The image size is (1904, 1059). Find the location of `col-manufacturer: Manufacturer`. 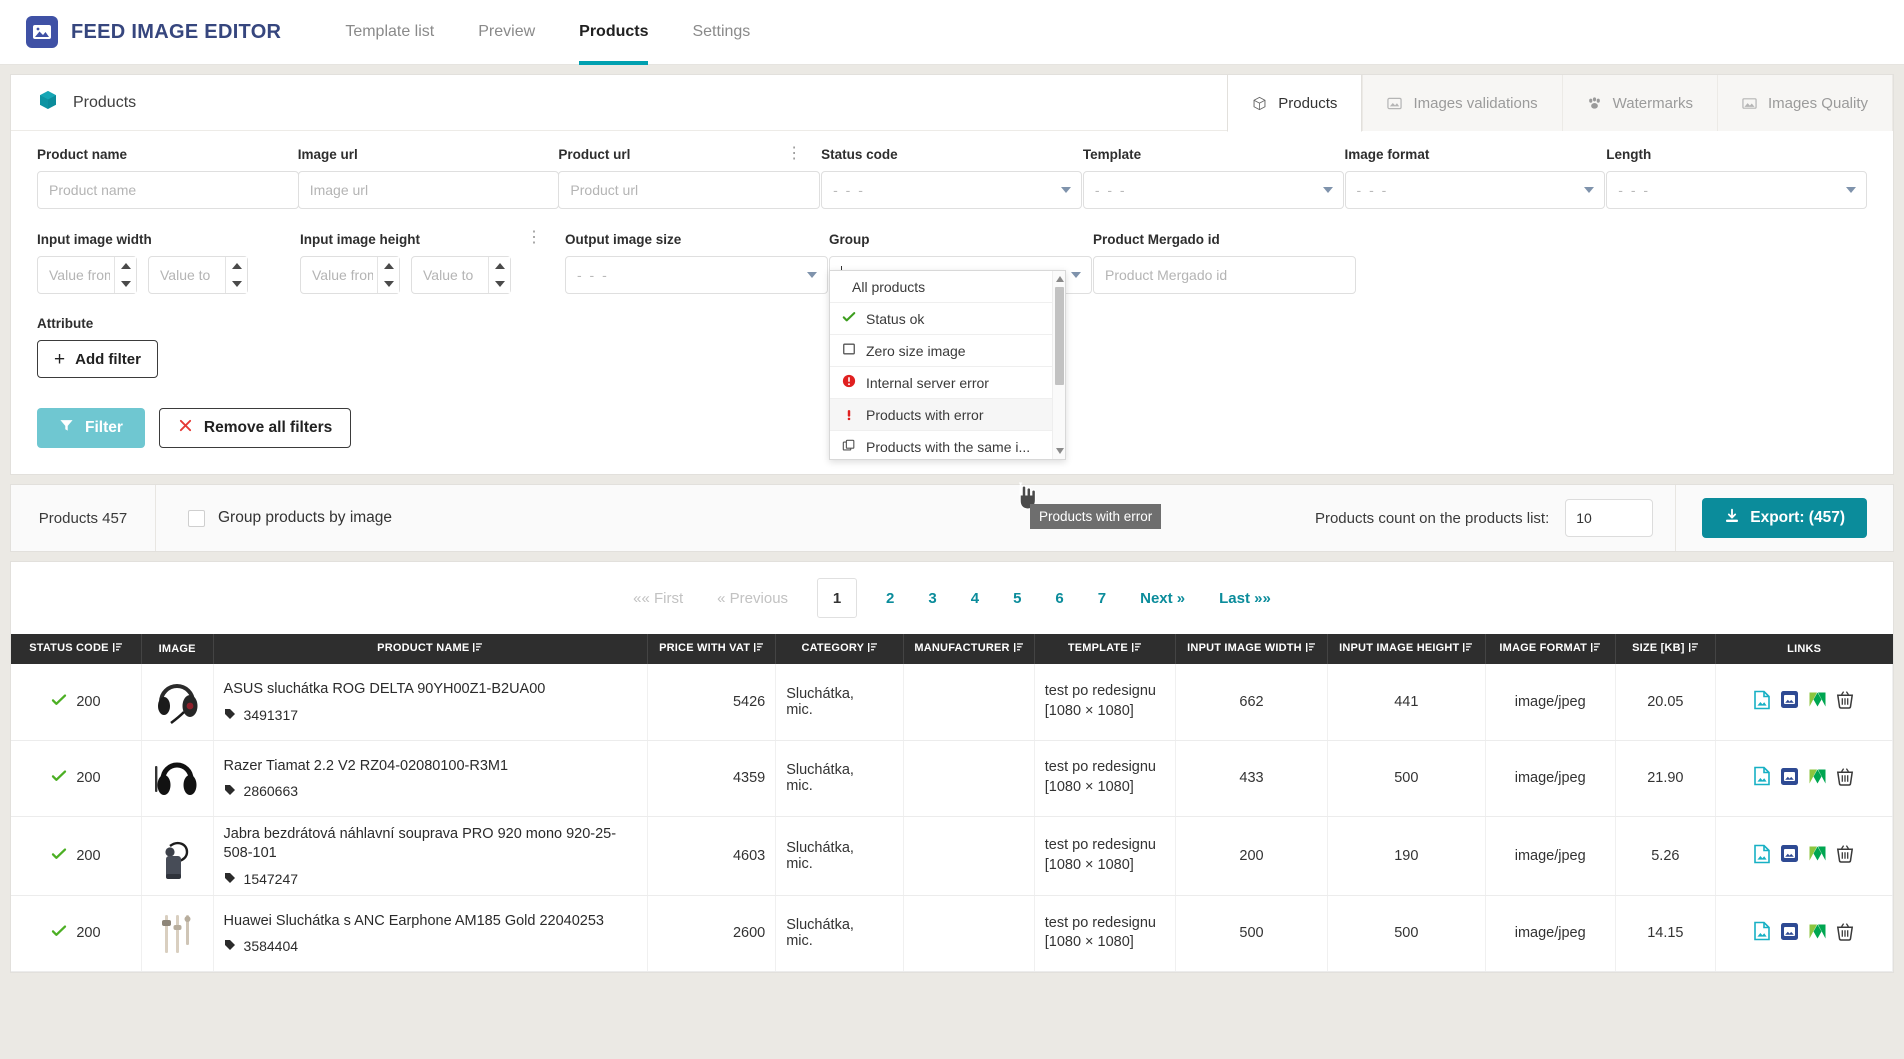

col-manufacturer: Manufacturer is located at coordinates (969, 649).